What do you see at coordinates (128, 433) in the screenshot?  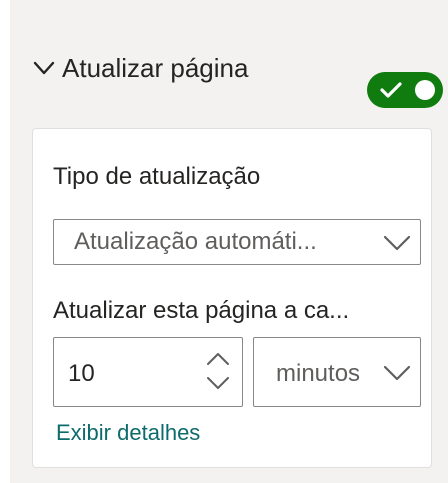 I see `show-details-link: Exibir detalhes` at bounding box center [128, 433].